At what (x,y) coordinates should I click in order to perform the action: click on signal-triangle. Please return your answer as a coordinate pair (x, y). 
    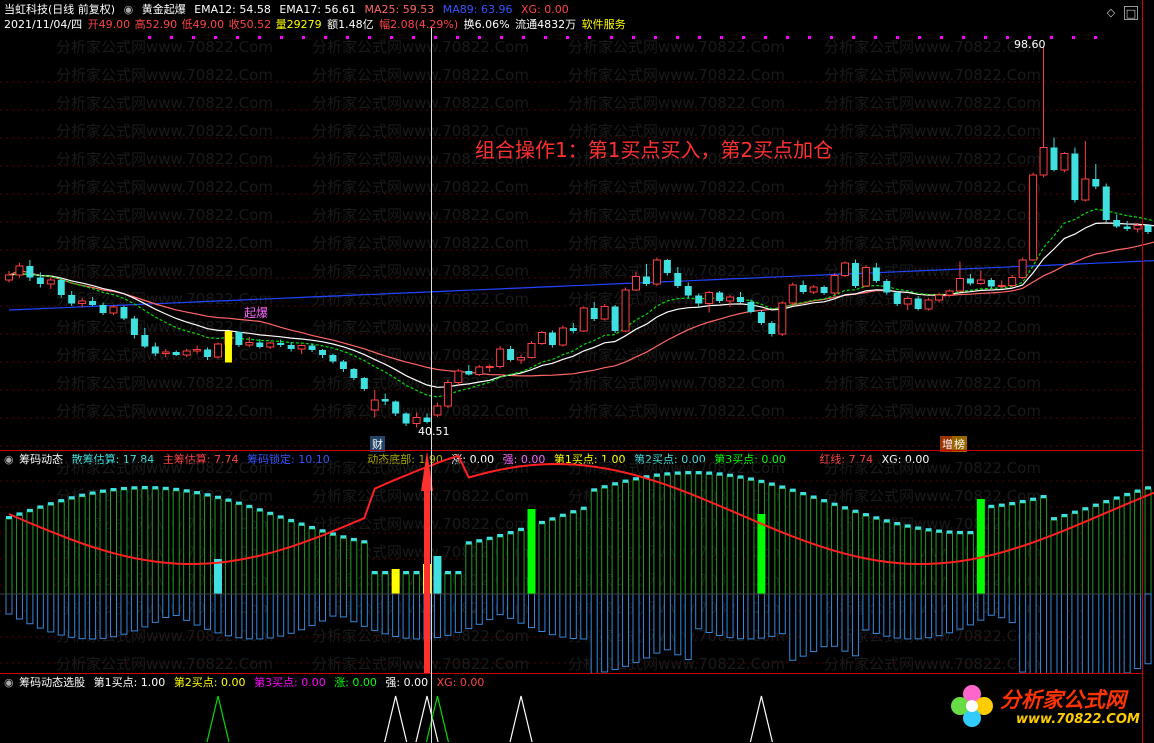
    Looking at the image, I should click on (761, 719).